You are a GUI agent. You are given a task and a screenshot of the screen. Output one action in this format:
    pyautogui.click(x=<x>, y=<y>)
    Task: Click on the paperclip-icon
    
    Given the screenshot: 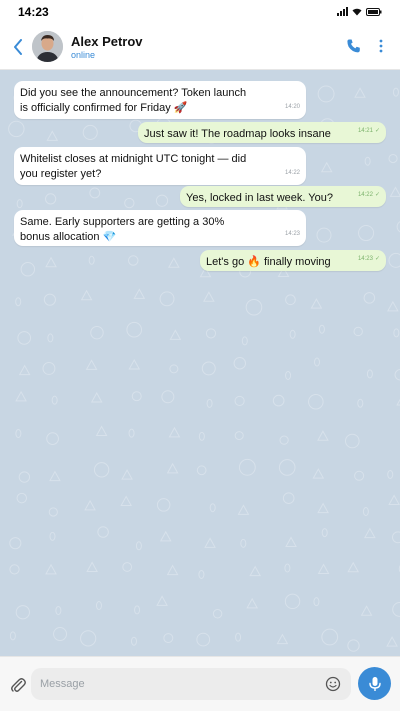 What is the action you would take?
    pyautogui.click(x=18, y=685)
    